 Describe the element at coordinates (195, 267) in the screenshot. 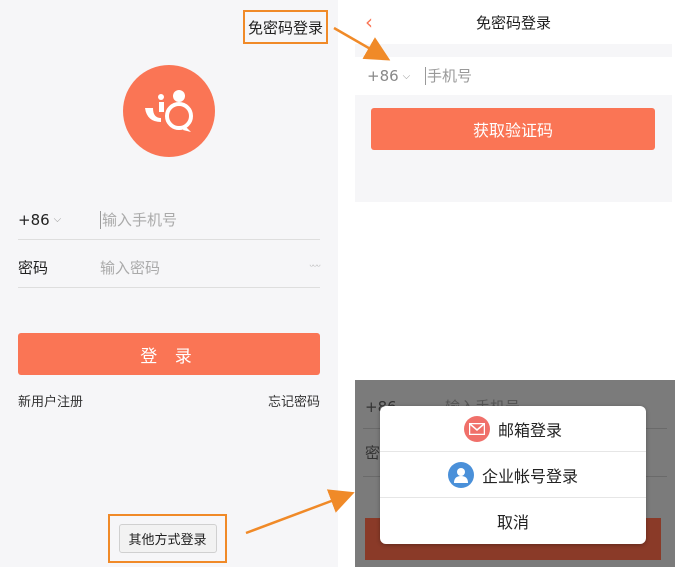

I see `password-input` at that location.